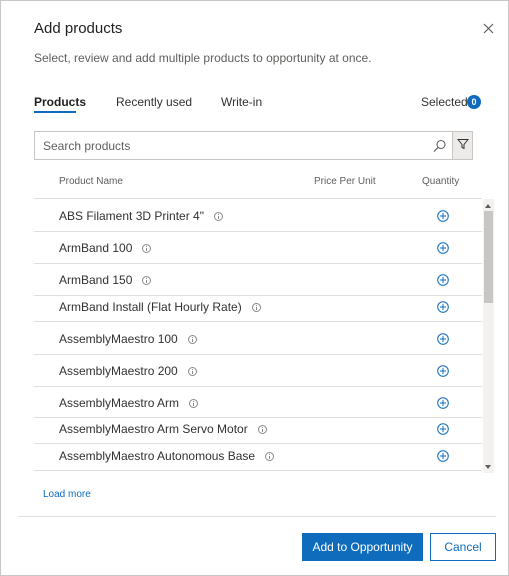  Describe the element at coordinates (67, 494) in the screenshot. I see `load-more-link: Load more` at that location.